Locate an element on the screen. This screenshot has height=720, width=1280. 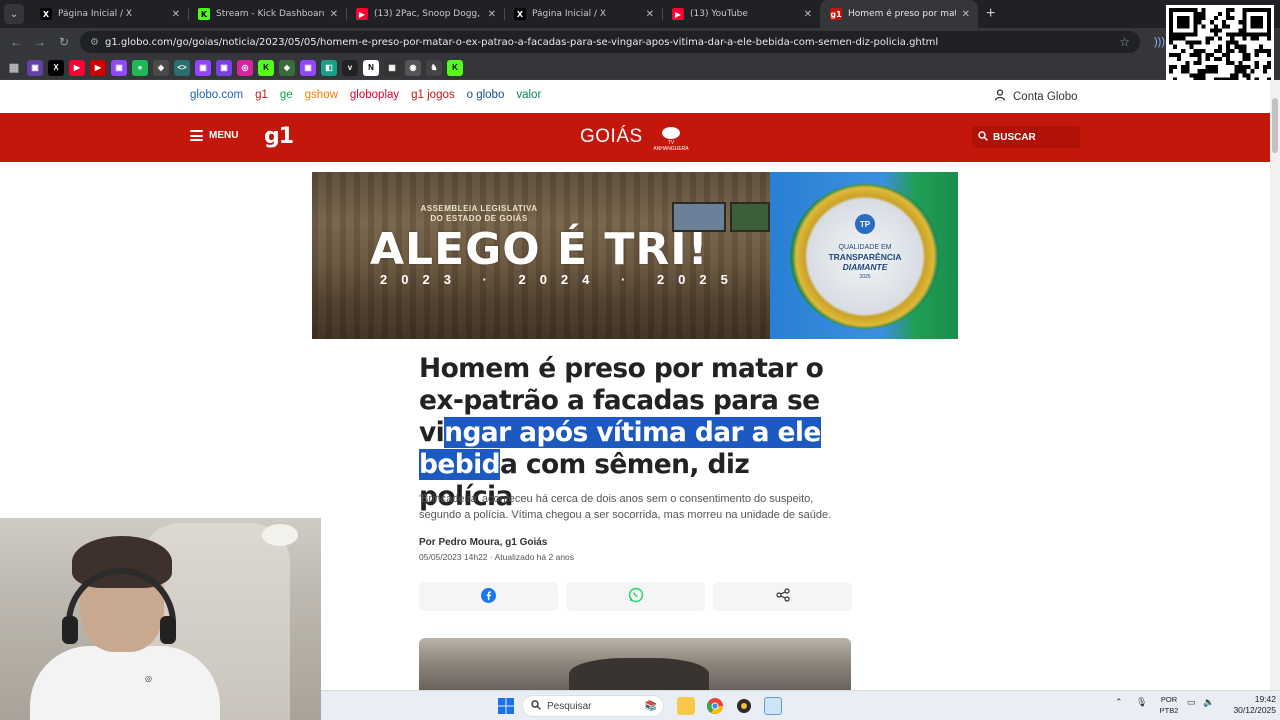
globo-link: o globo is located at coordinates (486, 95).